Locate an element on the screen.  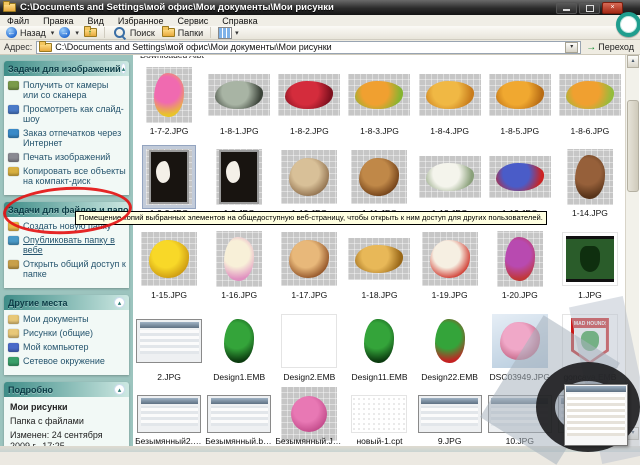
publish-web-icon is located at coordinates (13, 240).